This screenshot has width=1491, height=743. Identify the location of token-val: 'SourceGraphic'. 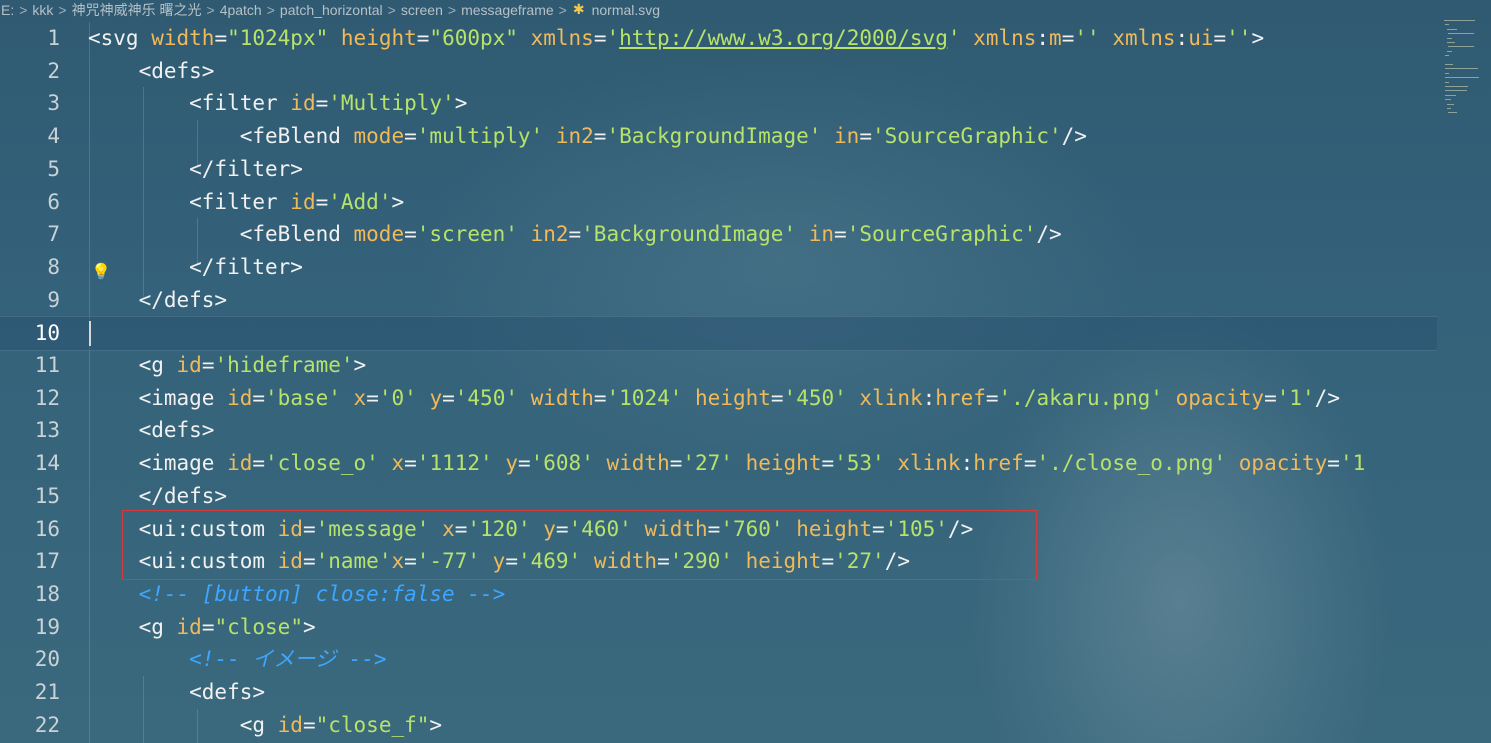
(966, 136).